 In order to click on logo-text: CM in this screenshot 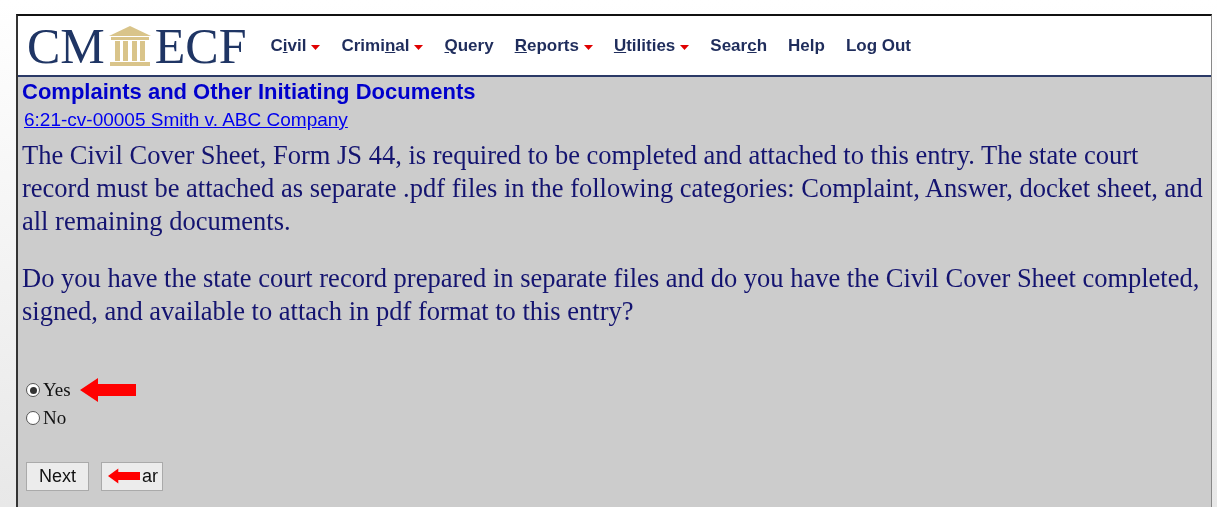, I will do `click(66, 45)`.